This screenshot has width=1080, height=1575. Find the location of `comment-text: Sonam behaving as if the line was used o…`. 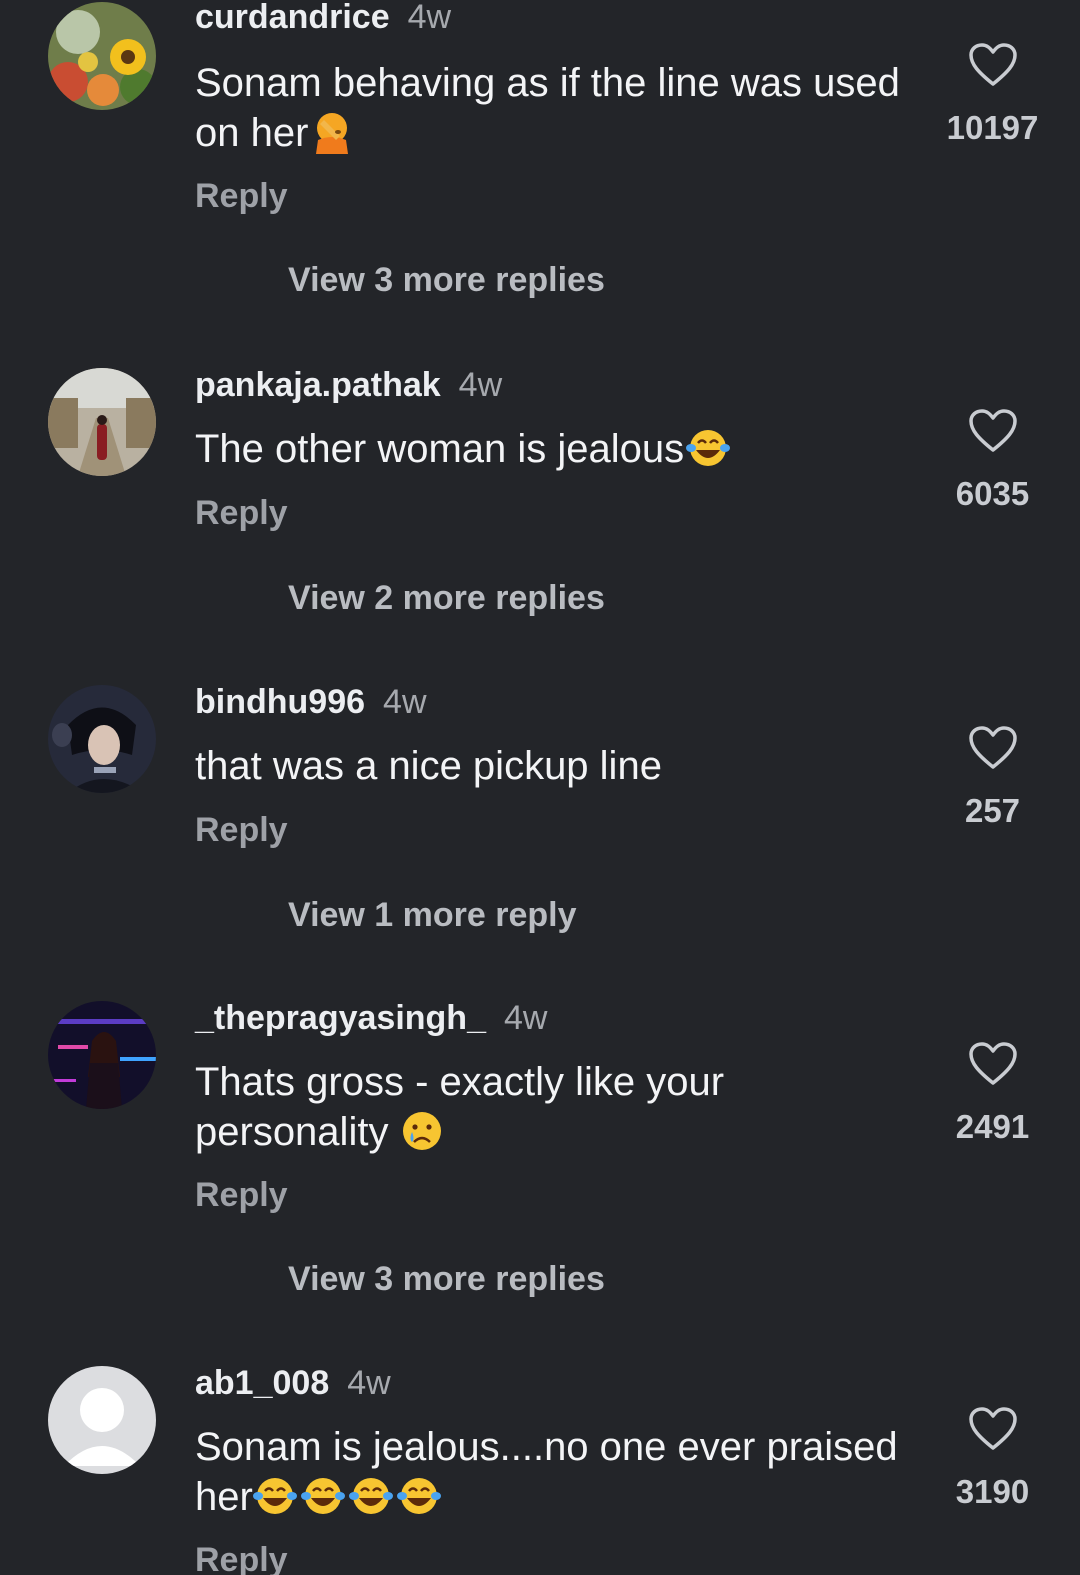

comment-text: Sonam behaving as if the line was used o… is located at coordinates (547, 108).